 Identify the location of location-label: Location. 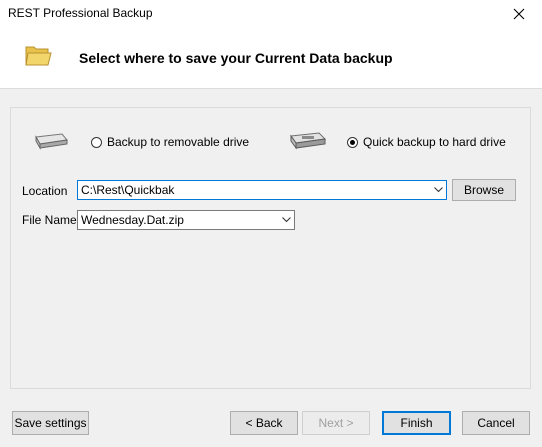
(45, 191).